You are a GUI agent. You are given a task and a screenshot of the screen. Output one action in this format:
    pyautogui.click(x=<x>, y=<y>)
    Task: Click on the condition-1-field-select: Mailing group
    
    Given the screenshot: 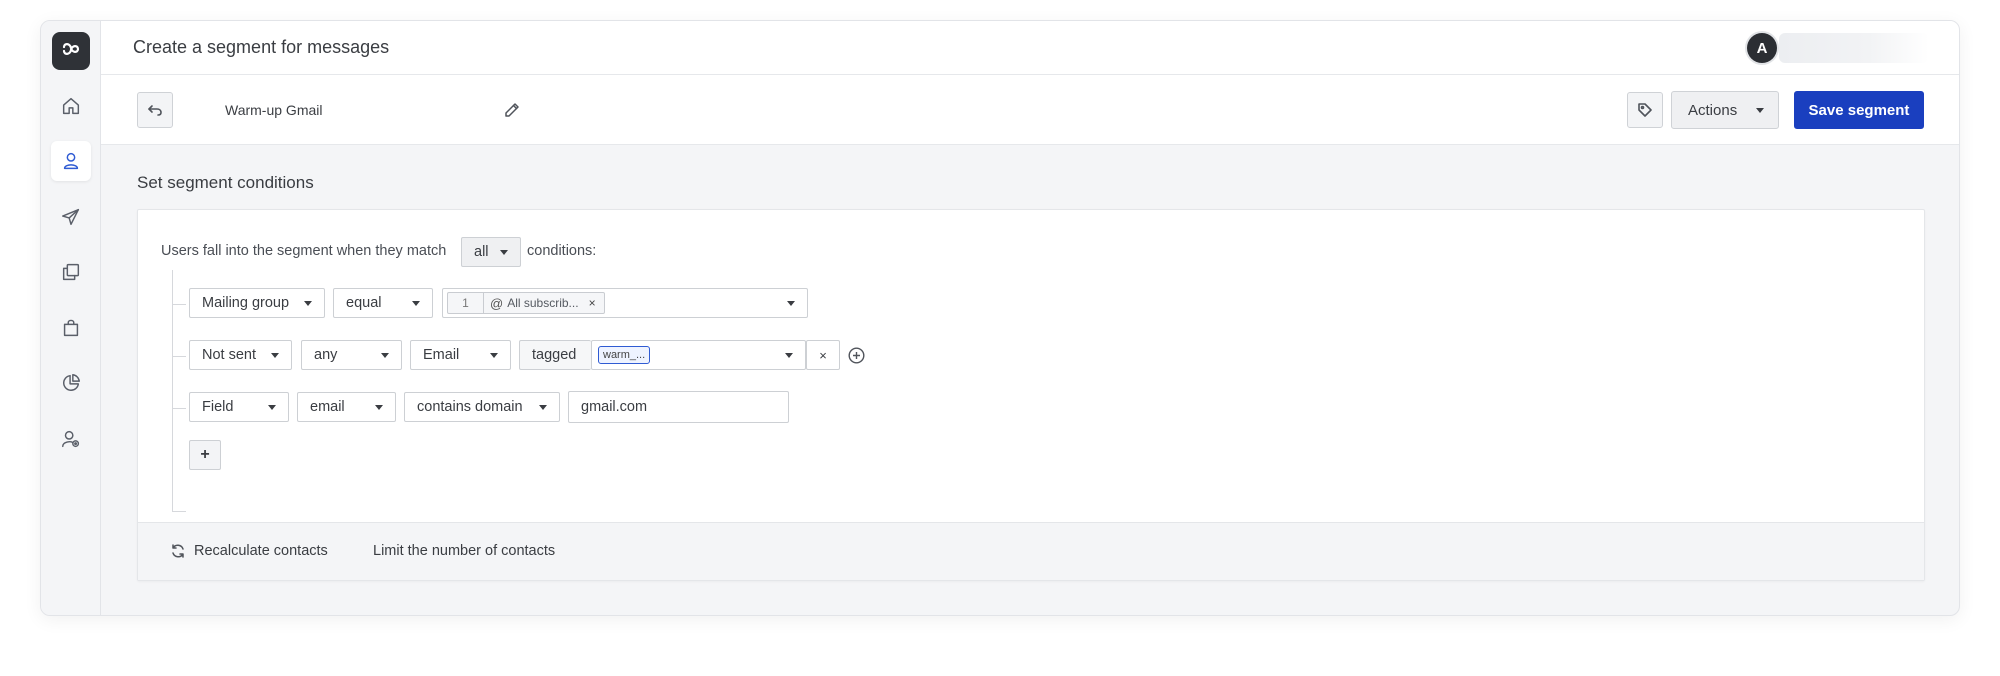 What is the action you would take?
    pyautogui.click(x=257, y=303)
    